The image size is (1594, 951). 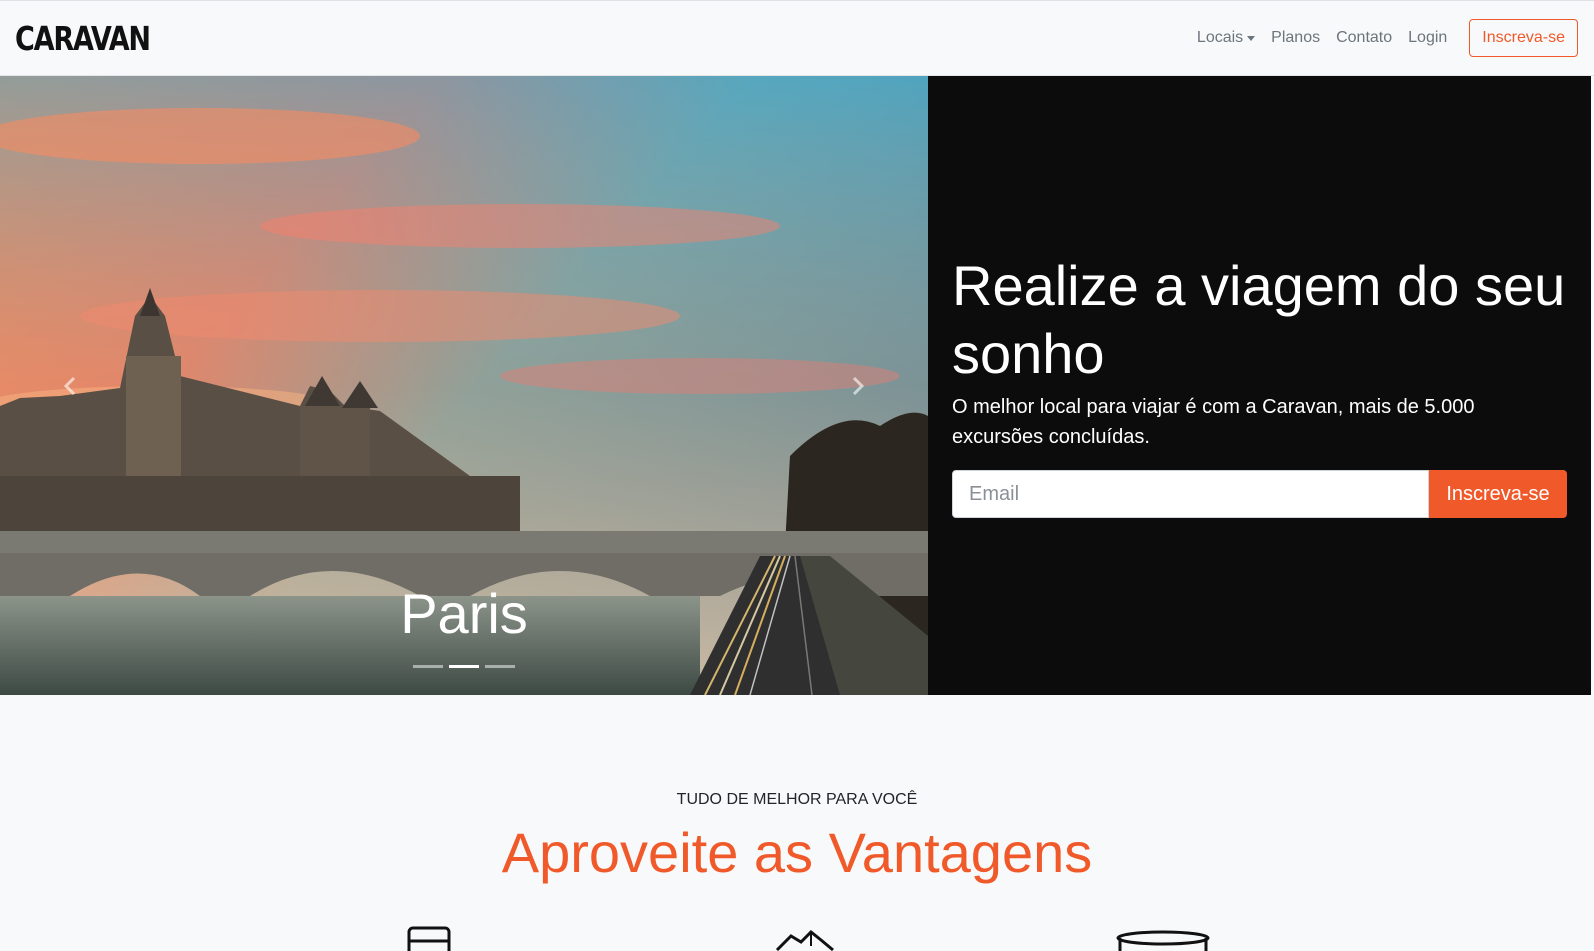 I want to click on nav-item-locais-label: Locais, so click(x=1220, y=37).